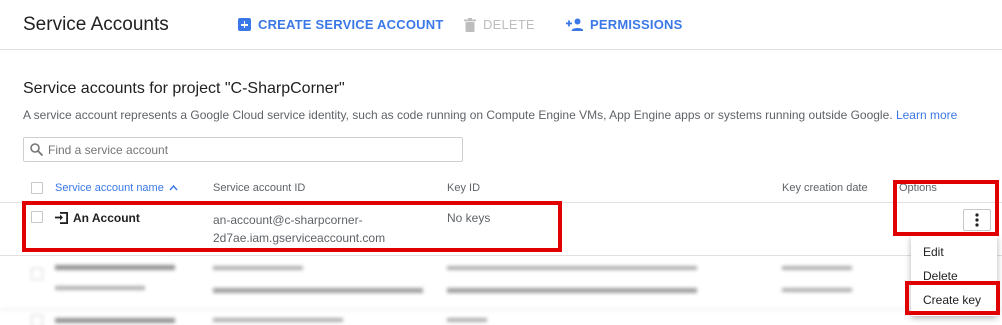 The height and width of the screenshot is (325, 1002). Describe the element at coordinates (259, 188) in the screenshot. I see `column-header-id: Service account ID` at that location.